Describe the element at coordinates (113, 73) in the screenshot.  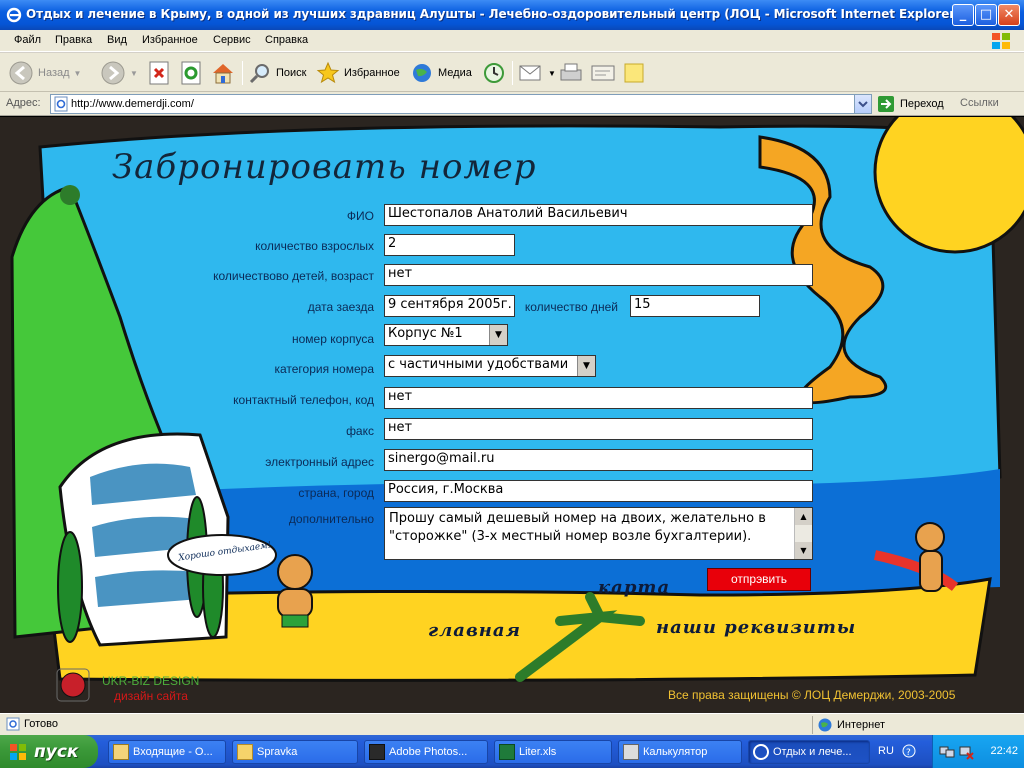
I see `forward-arrow-icon` at that location.